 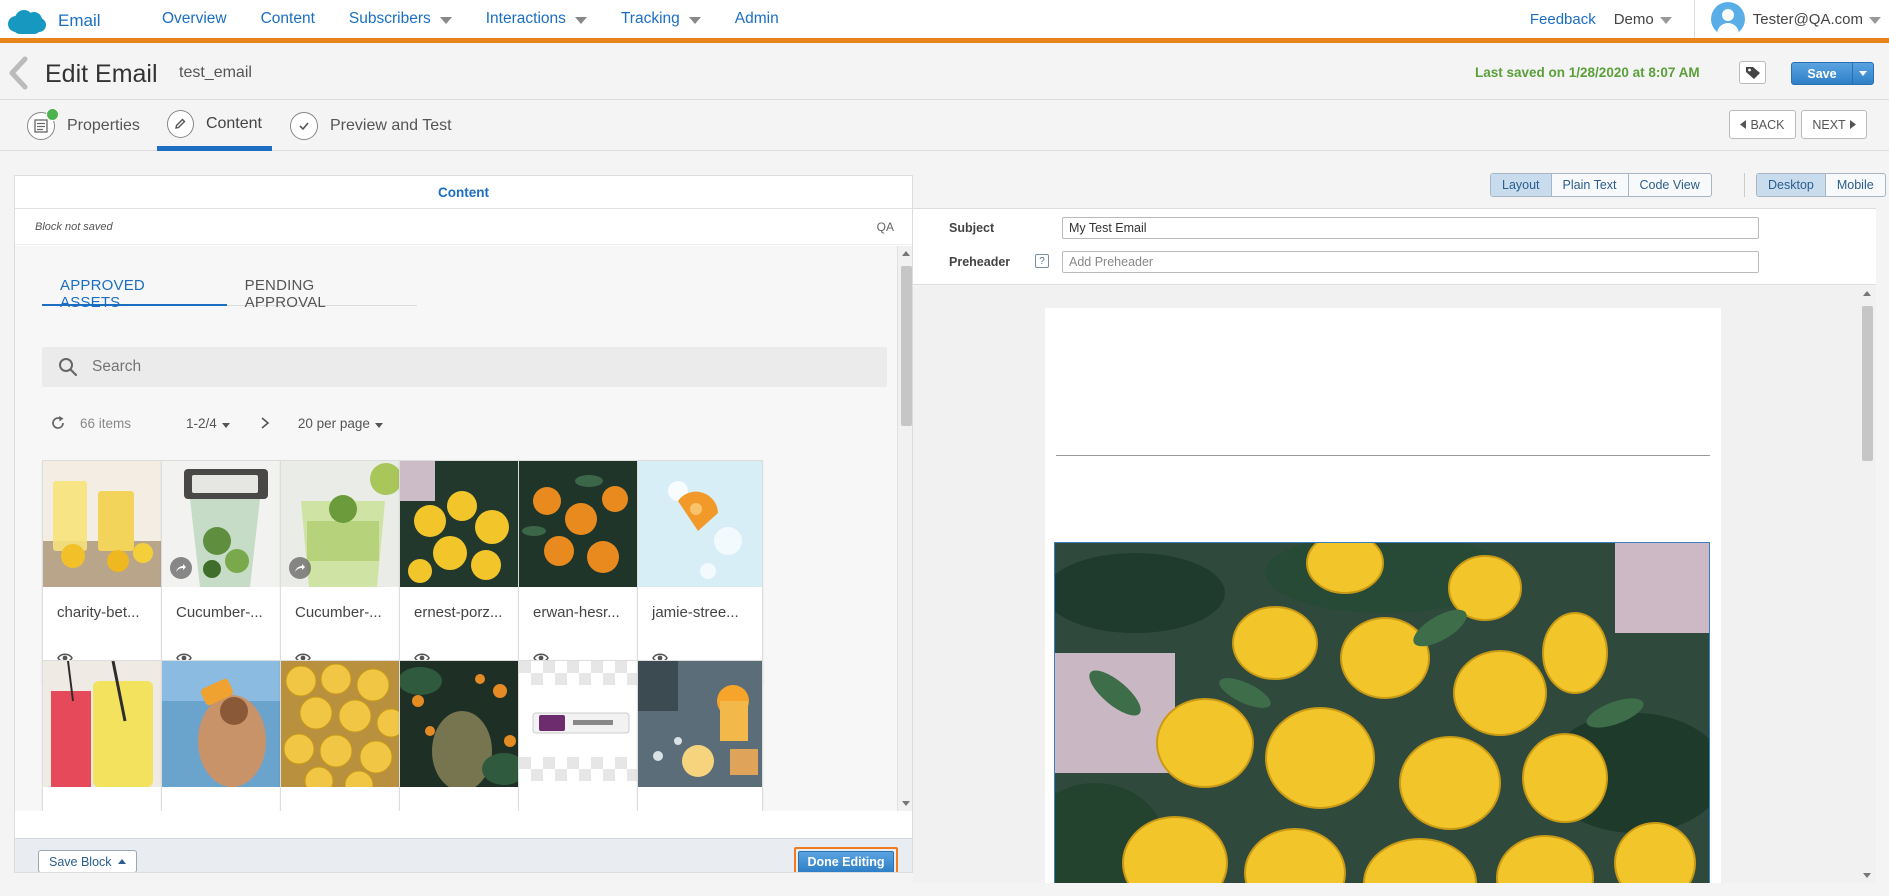 I want to click on nav-subscribers: Subscribers, so click(x=400, y=19).